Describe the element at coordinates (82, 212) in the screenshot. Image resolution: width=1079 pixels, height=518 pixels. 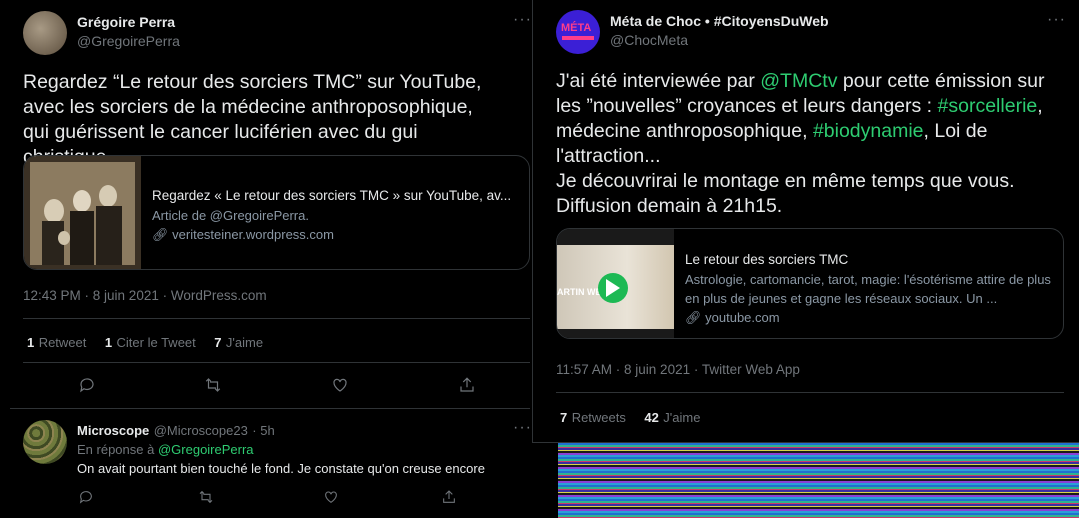
I see `card-thumbnail` at that location.